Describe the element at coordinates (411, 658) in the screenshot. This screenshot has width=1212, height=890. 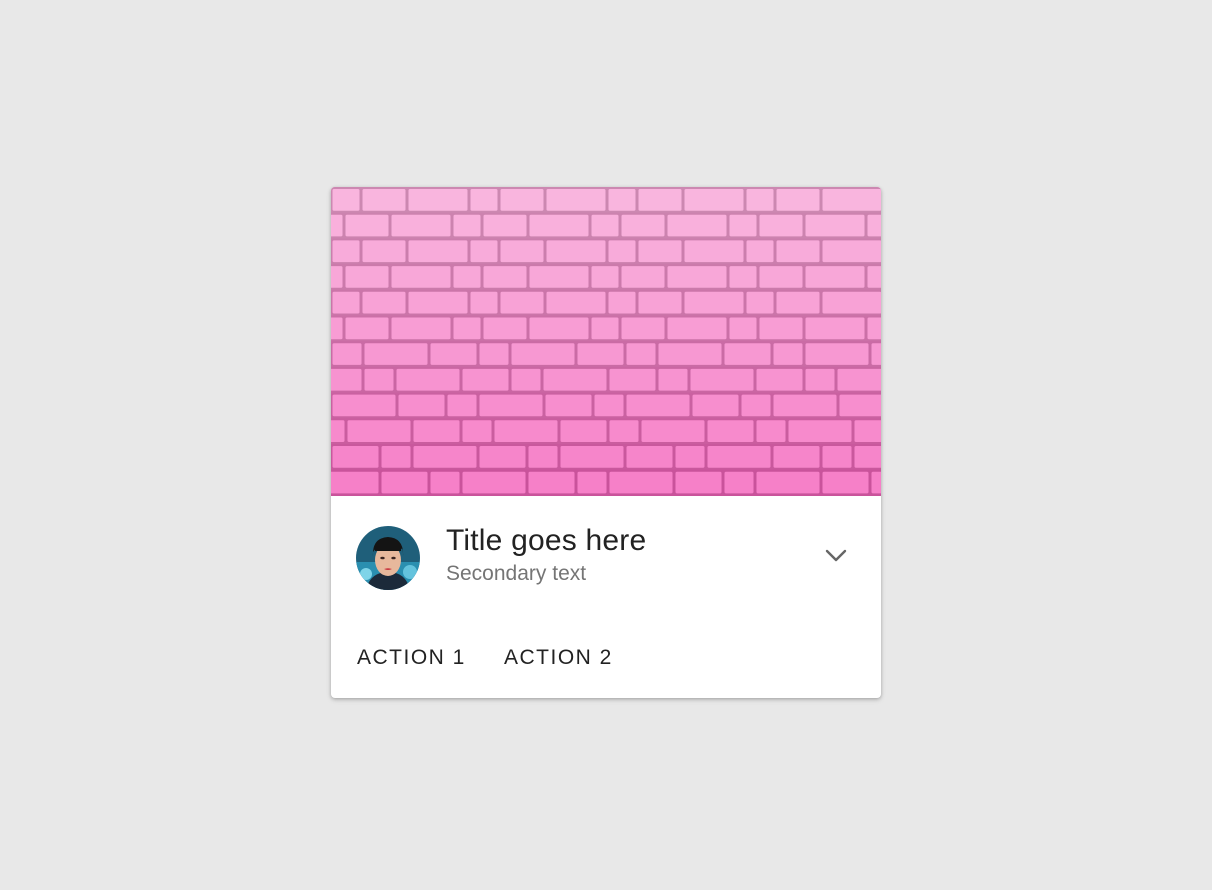
I see `action-1-button: ACTION 1` at that location.